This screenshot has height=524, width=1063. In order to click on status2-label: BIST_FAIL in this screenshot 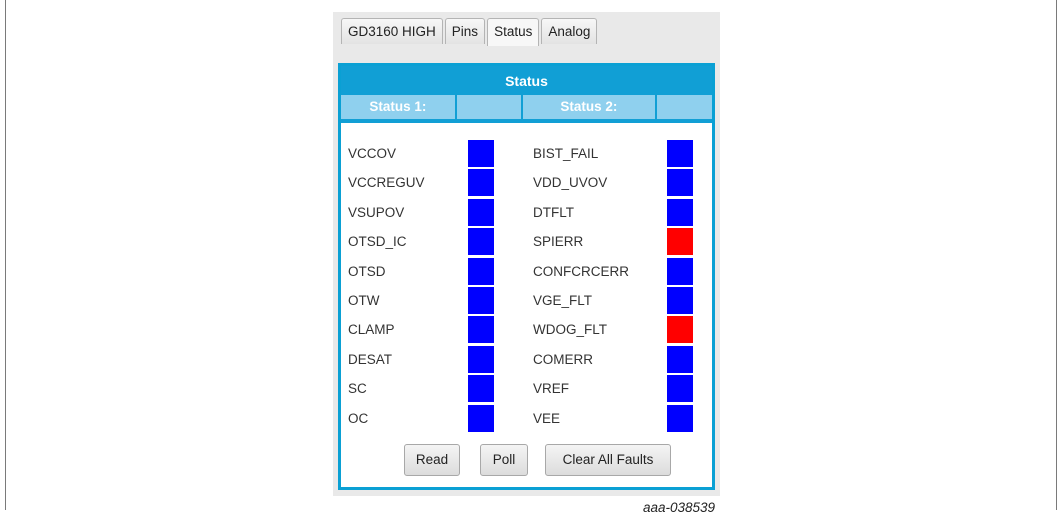, I will do `click(566, 153)`.